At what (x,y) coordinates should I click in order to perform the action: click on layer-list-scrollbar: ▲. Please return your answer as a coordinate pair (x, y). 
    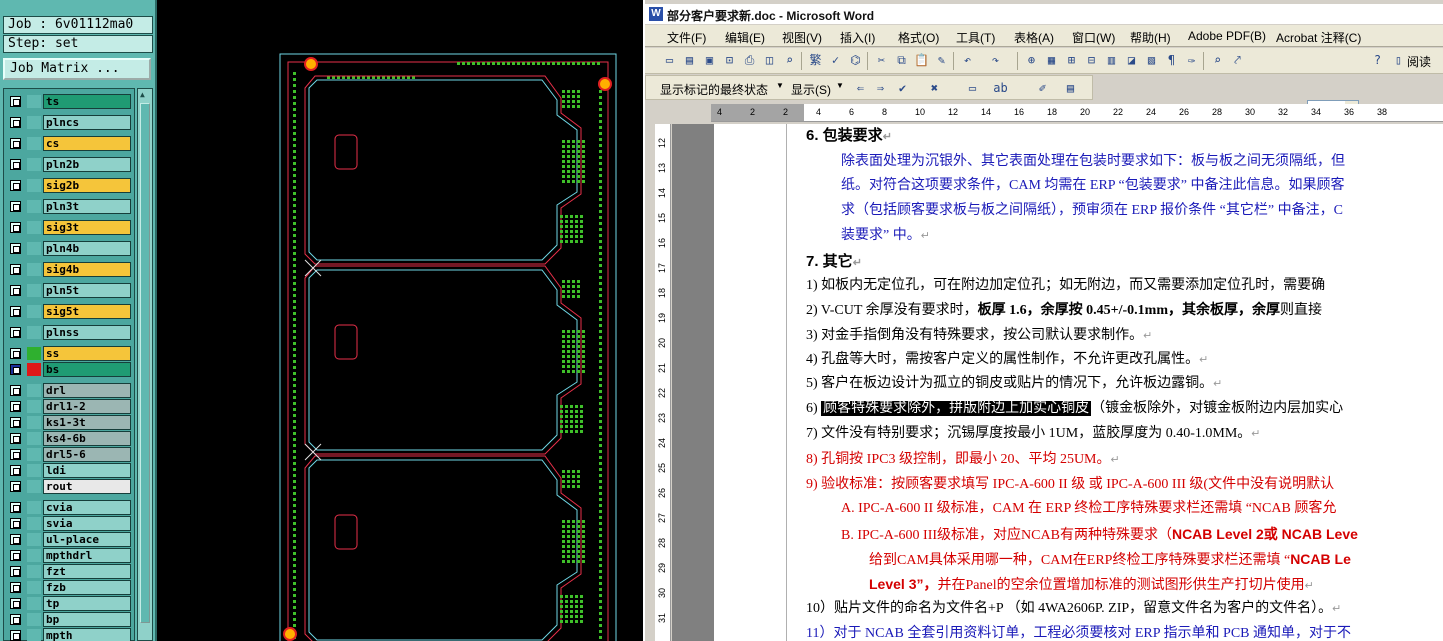
    Looking at the image, I should click on (145, 364).